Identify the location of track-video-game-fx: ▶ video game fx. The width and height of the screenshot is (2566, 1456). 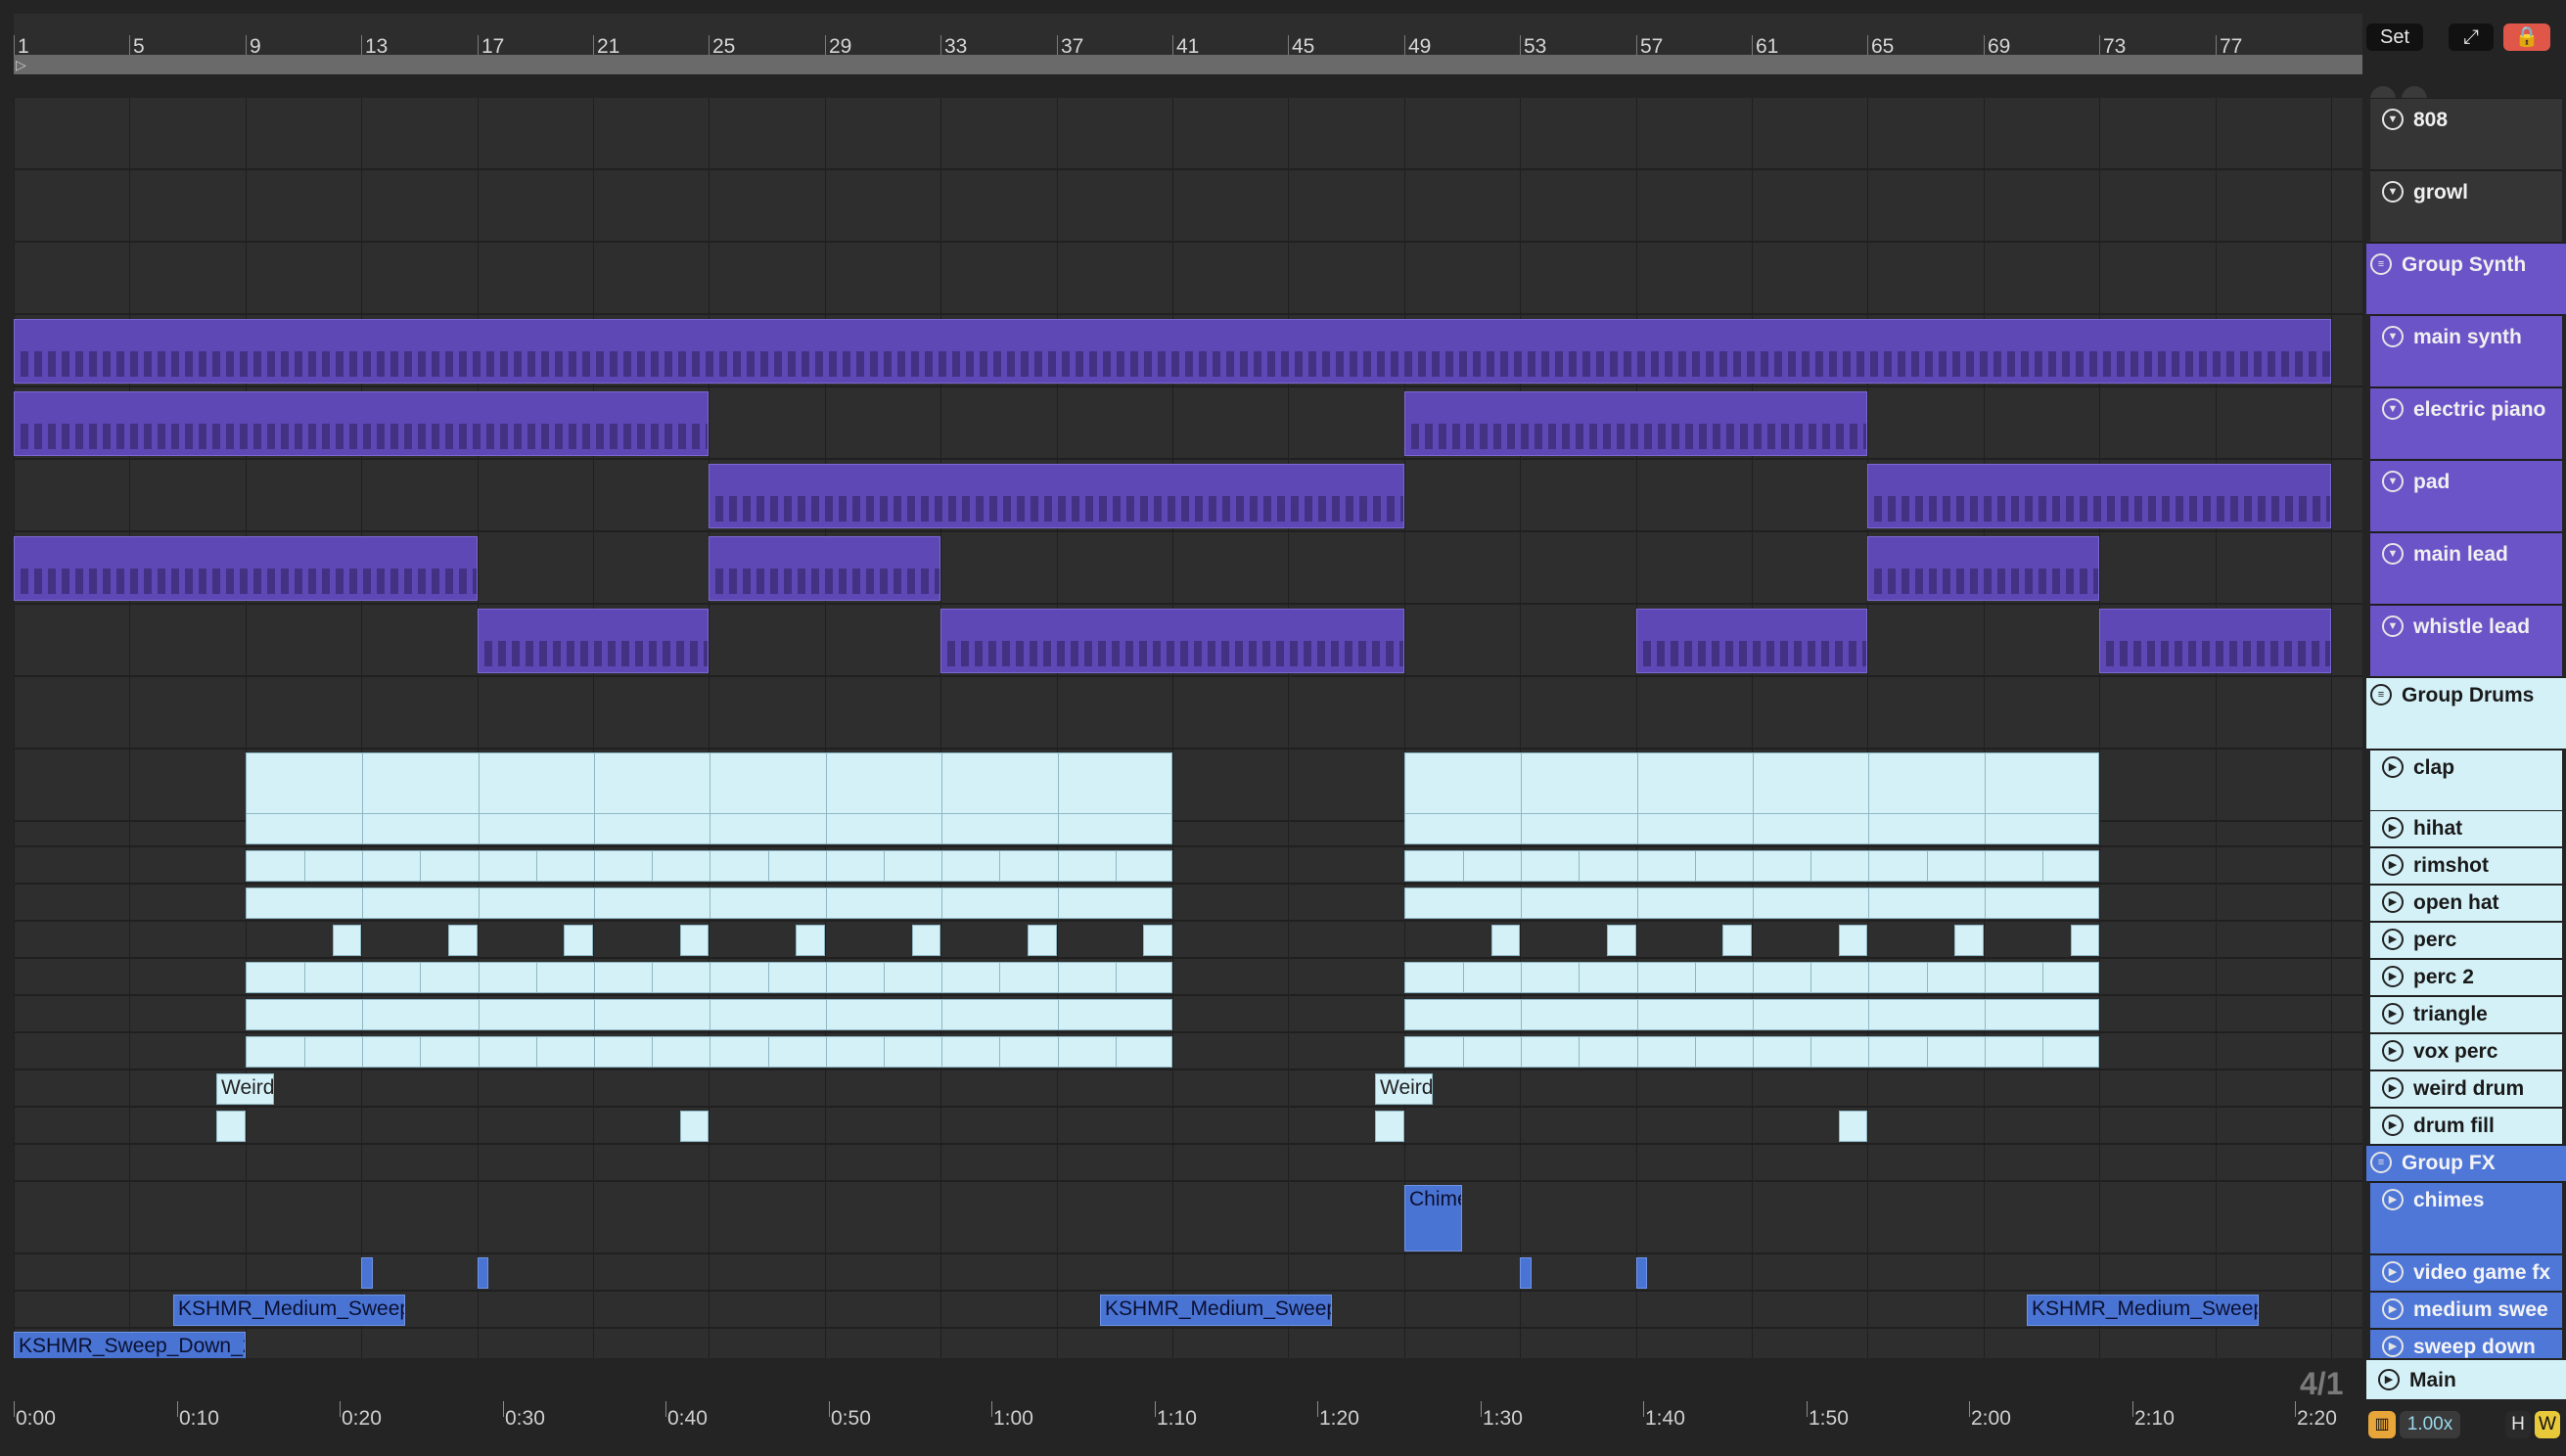
(2466, 1273).